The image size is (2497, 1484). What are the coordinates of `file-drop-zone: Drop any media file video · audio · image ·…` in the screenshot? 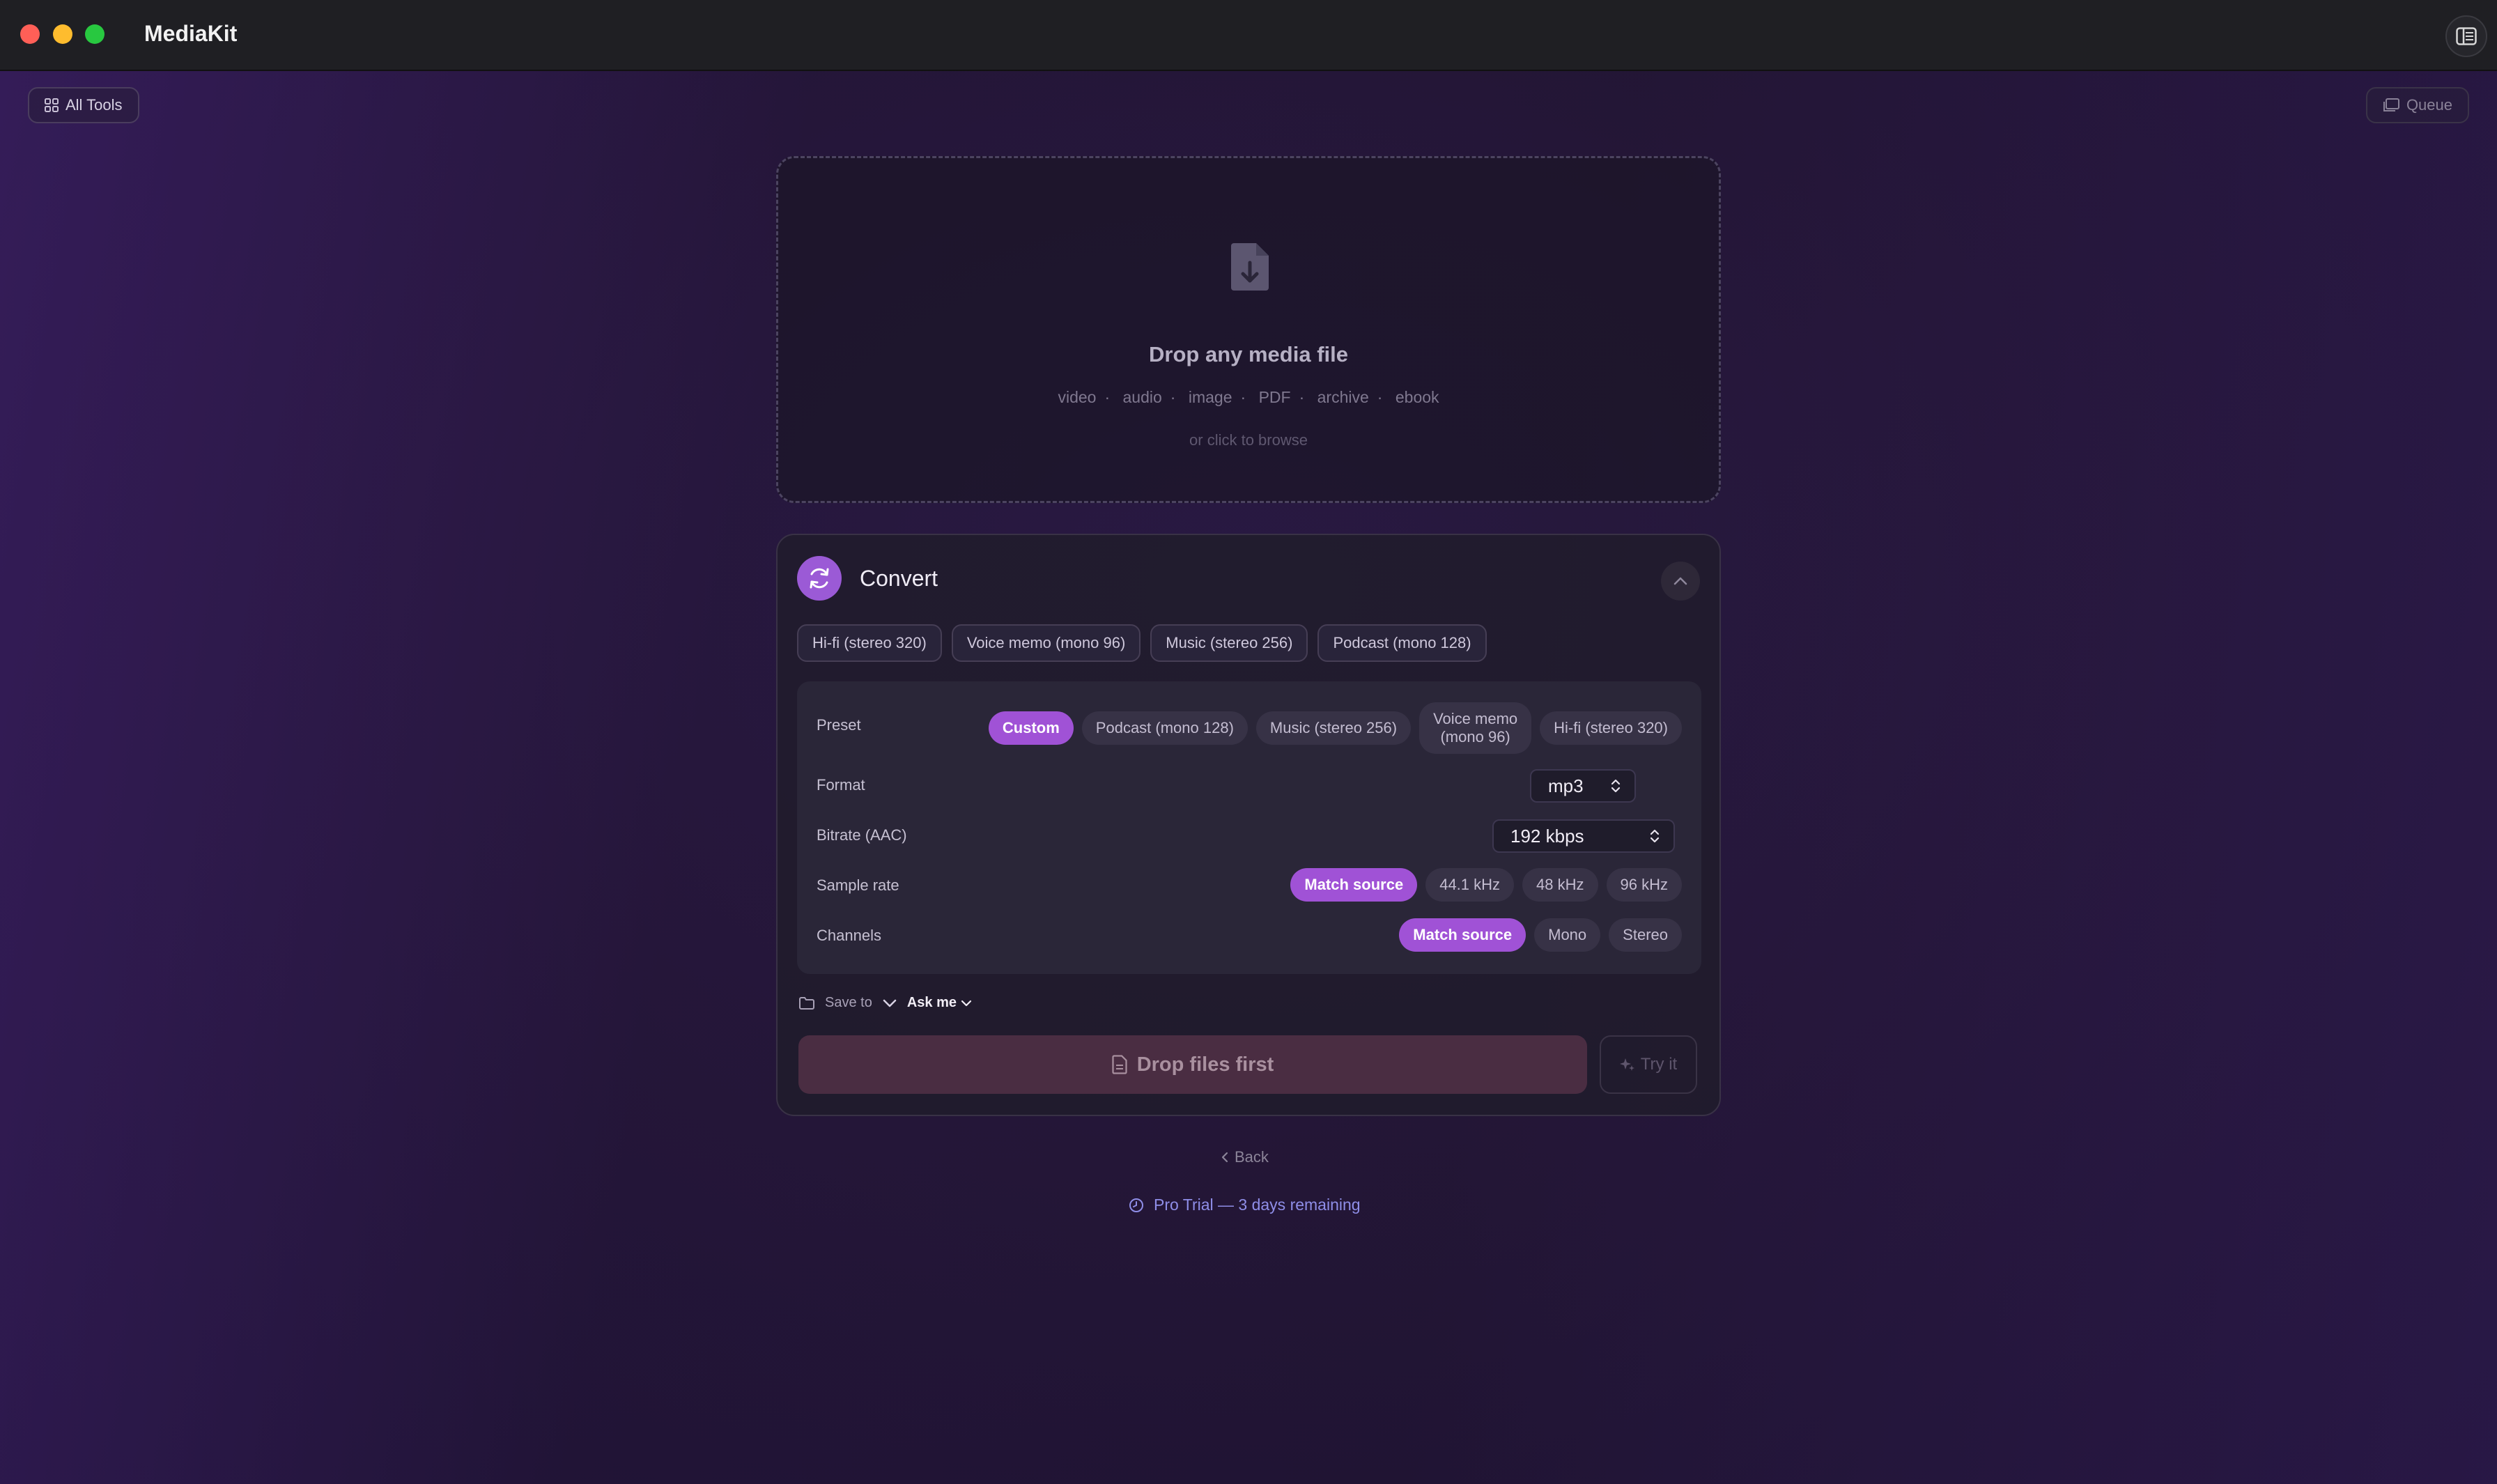 It's located at (1248, 329).